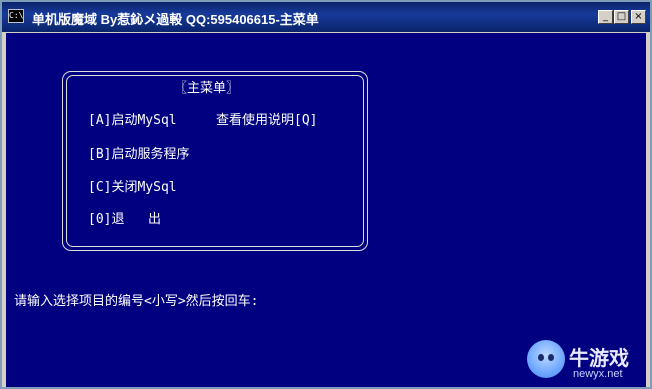 The width and height of the screenshot is (652, 389). I want to click on menu-heading: 〖主菜单〗, so click(207, 88).